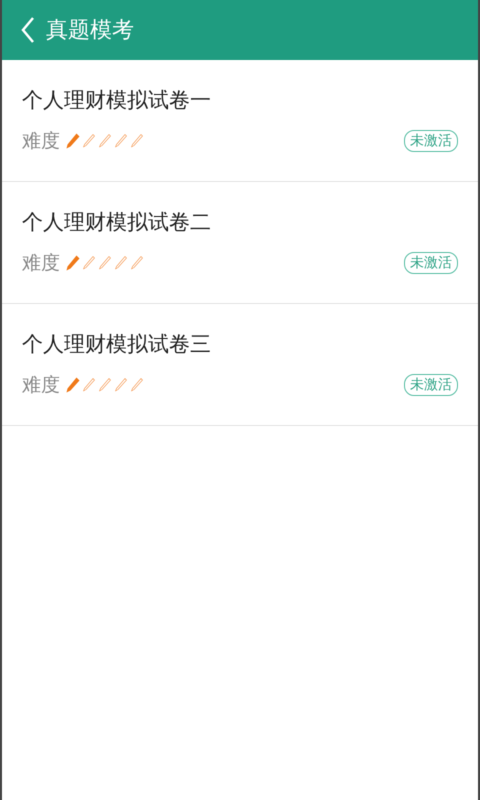 This screenshot has width=480, height=800. Describe the element at coordinates (117, 222) in the screenshot. I see `paper-title: 个人理财模拟试卷二` at that location.